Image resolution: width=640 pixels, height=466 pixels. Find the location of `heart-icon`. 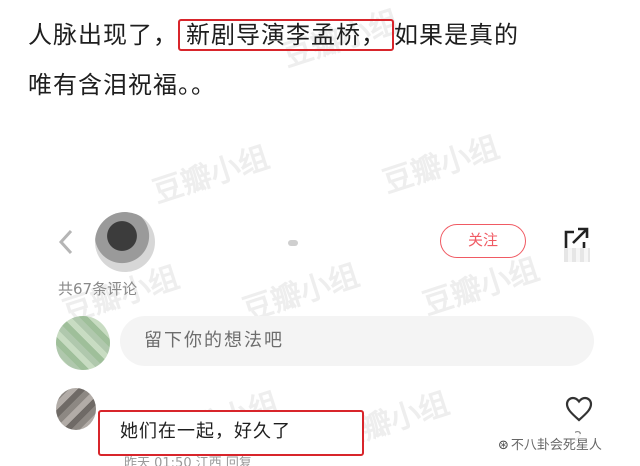

heart-icon is located at coordinates (579, 409).